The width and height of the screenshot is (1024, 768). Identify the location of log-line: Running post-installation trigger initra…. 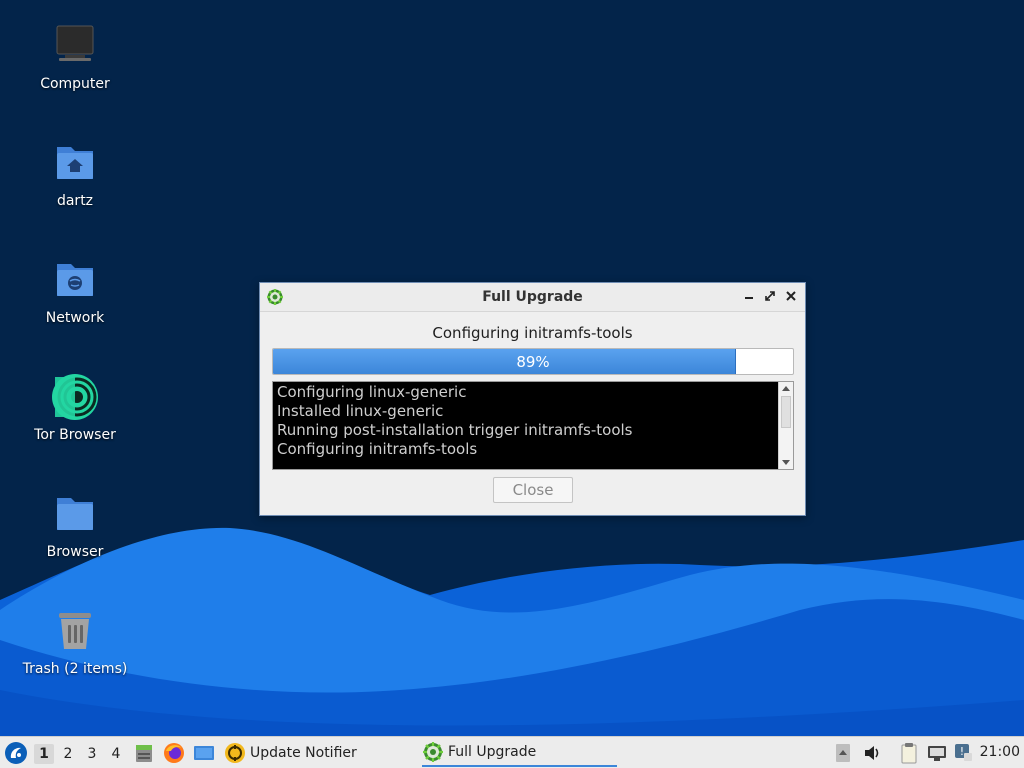
(455, 430).